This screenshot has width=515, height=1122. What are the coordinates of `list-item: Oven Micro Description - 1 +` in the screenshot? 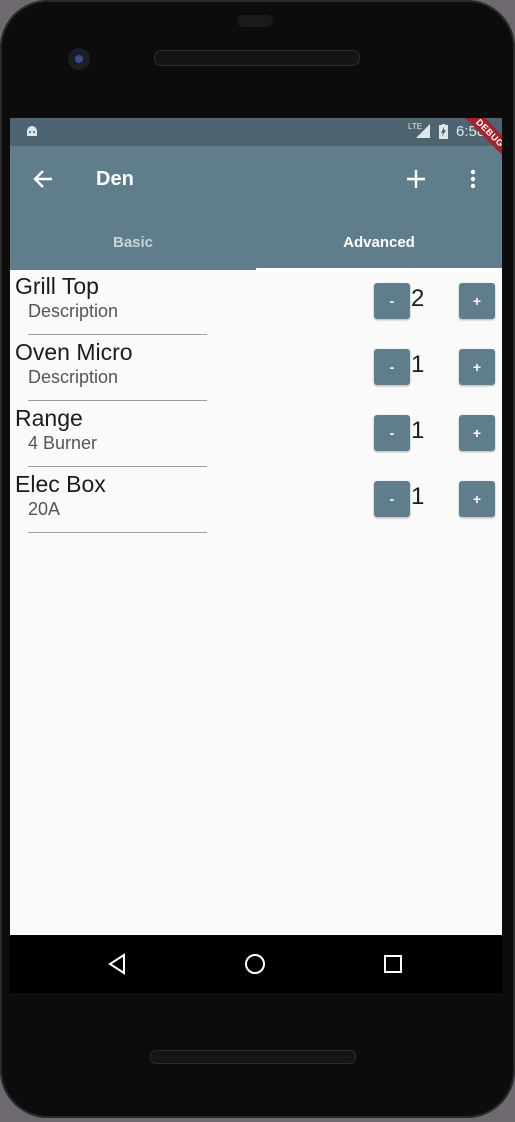 It's located at (256, 370).